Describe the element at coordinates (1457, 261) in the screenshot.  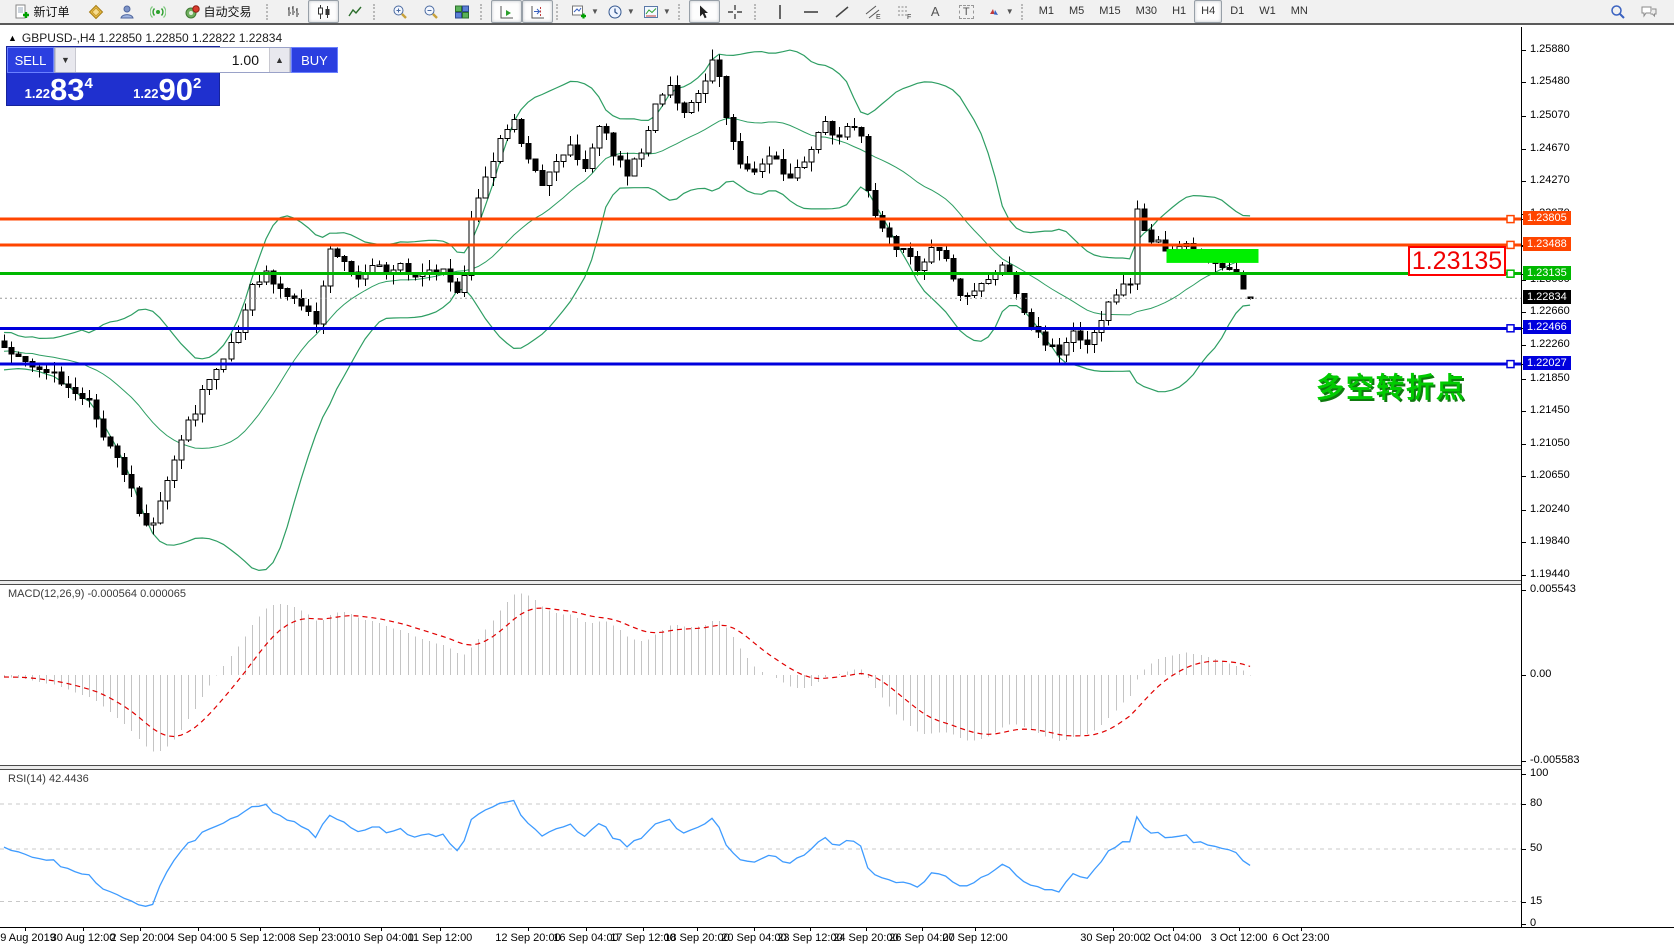
I see `price-callout-box: 1.23135` at that location.